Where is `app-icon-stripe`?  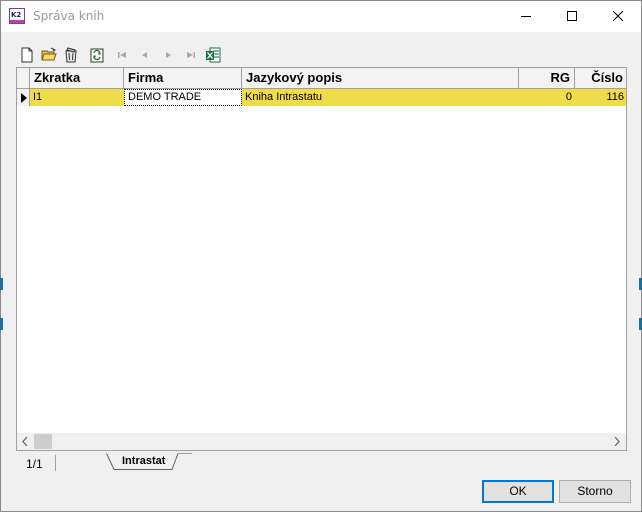 app-icon-stripe is located at coordinates (17, 21).